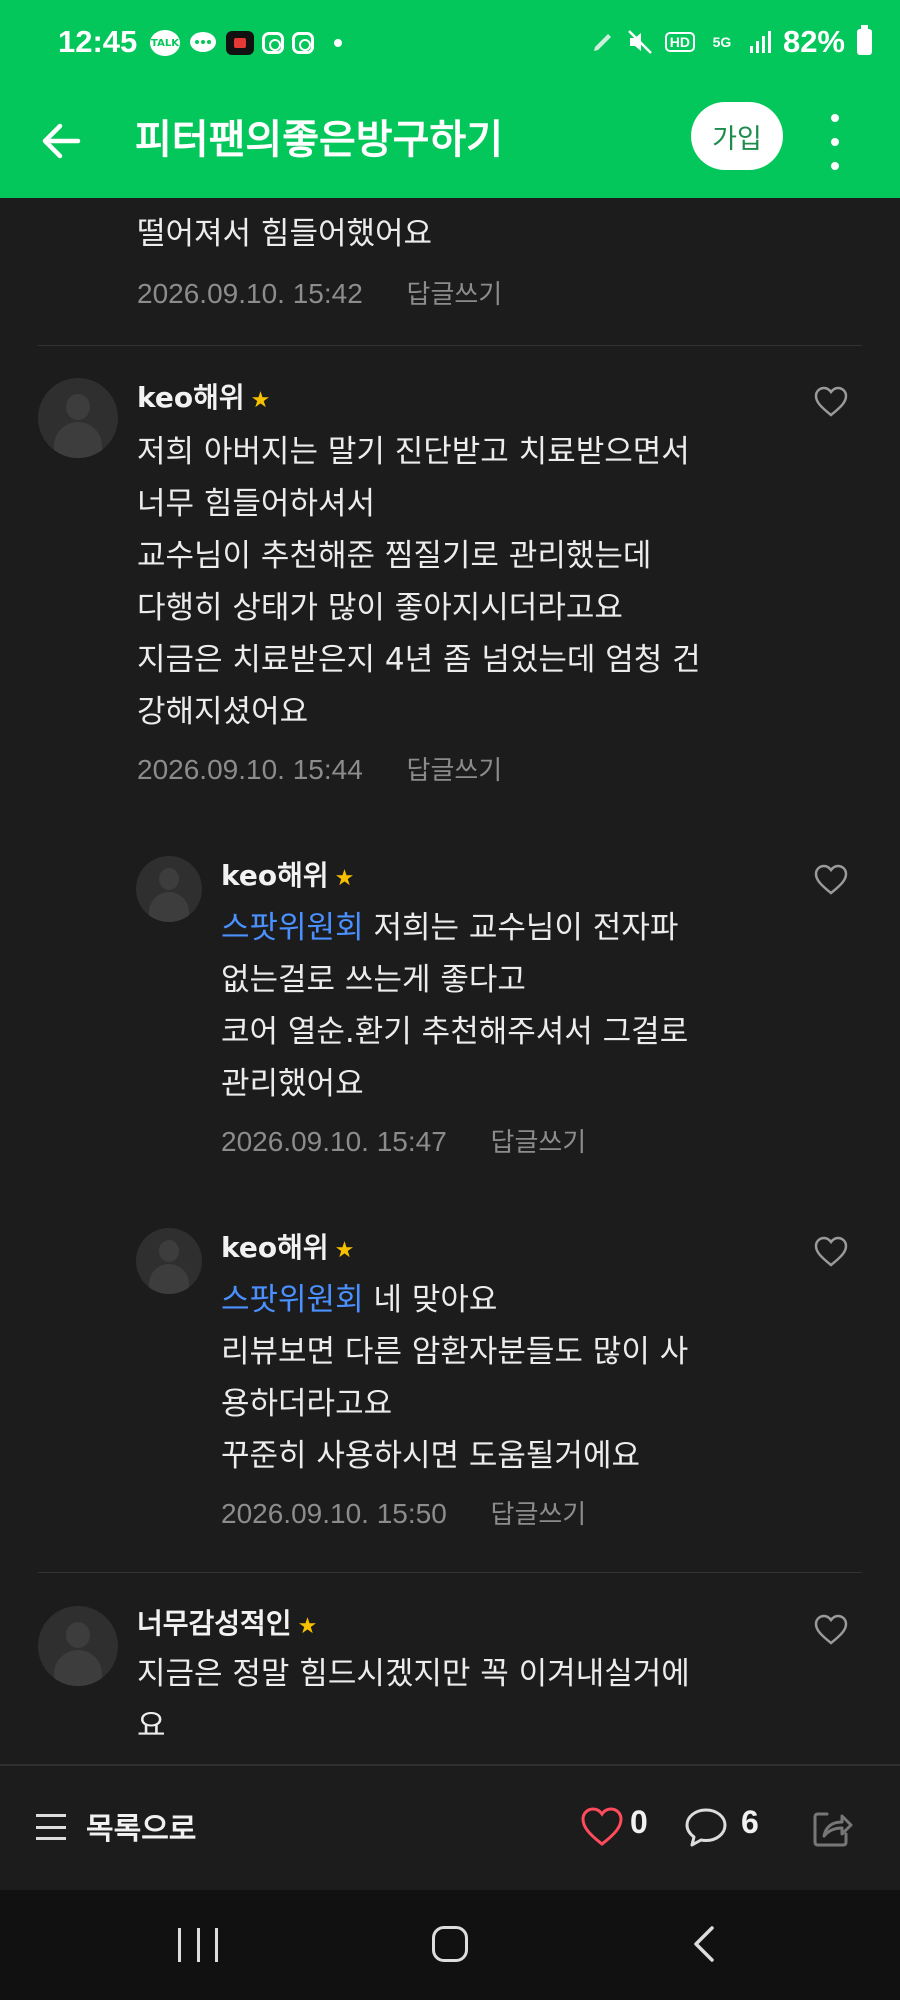 Image resolution: width=900 pixels, height=2000 pixels. I want to click on share-icon, so click(832, 1828).